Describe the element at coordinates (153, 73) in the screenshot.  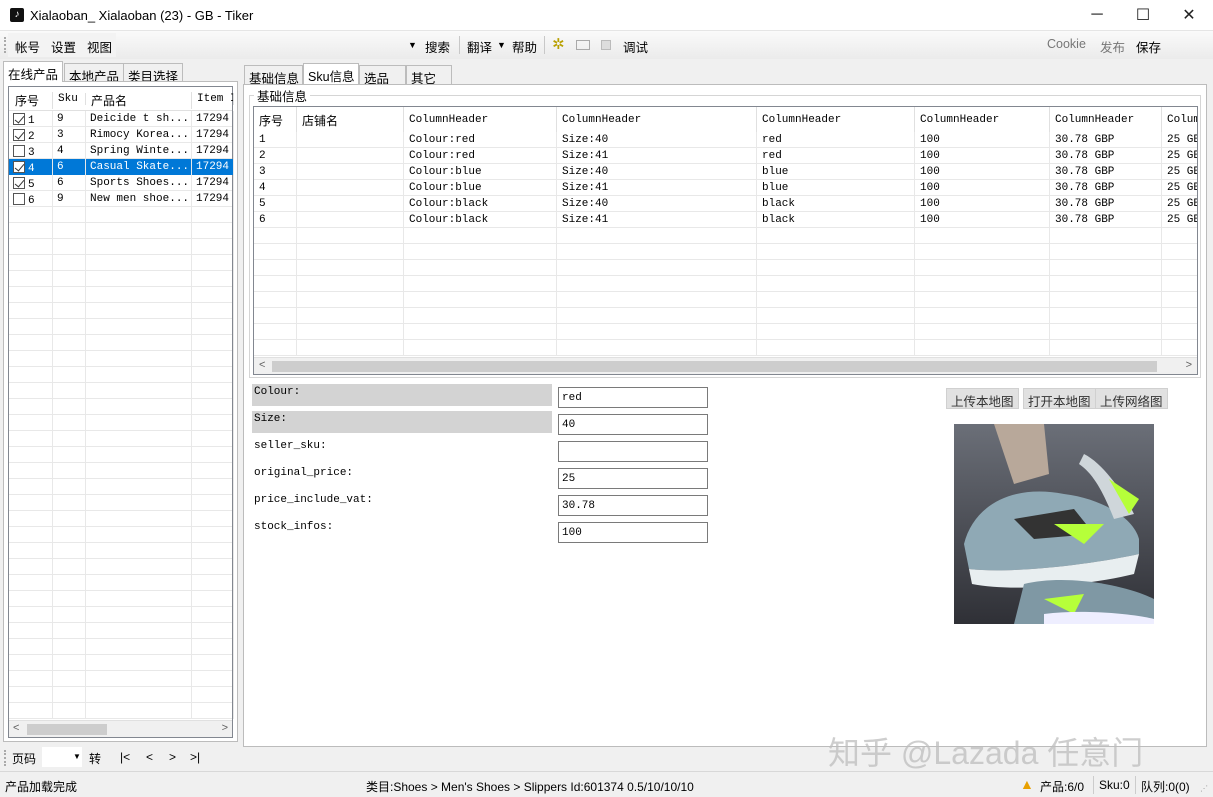
I see `tab-category-select: 类目选择` at that location.